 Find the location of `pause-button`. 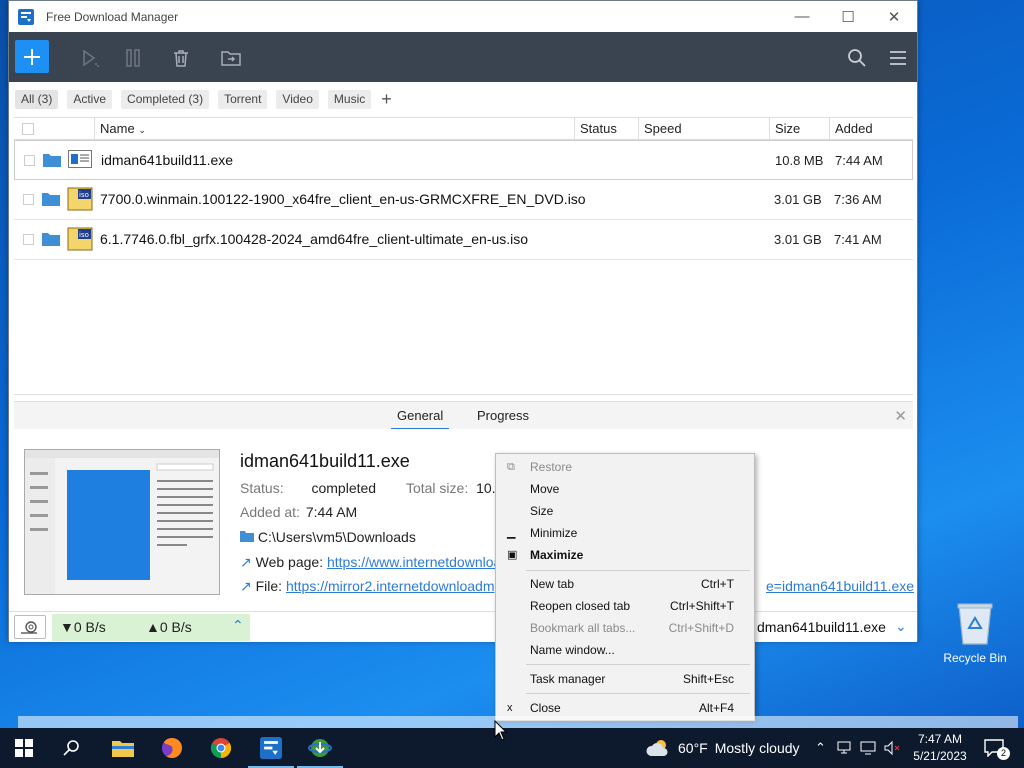

pause-button is located at coordinates (134, 57).